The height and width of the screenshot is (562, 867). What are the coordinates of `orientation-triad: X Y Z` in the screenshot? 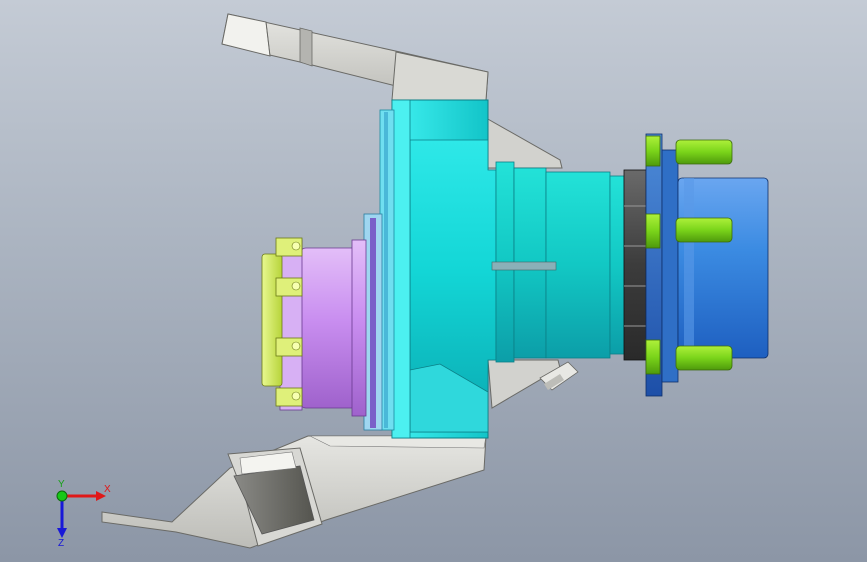 It's located at (80, 513).